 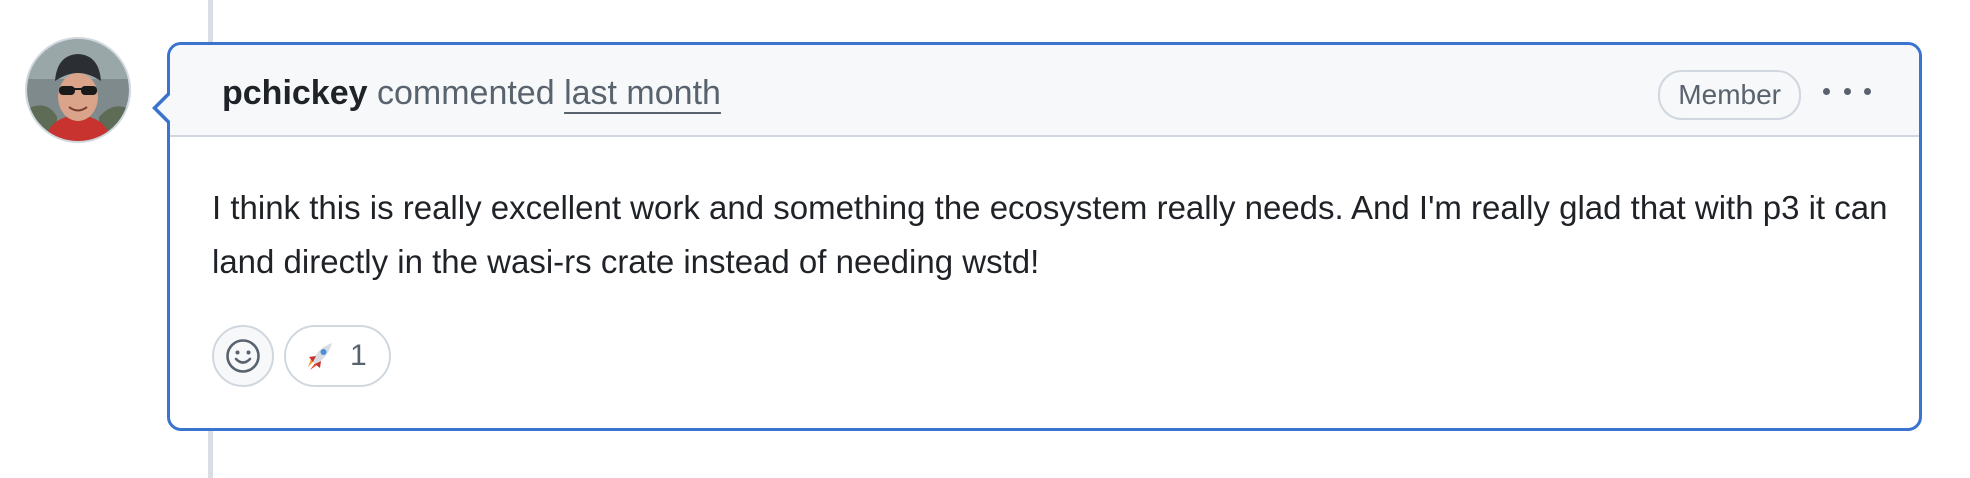 What do you see at coordinates (358, 355) in the screenshot?
I see `reaction-count: 1` at bounding box center [358, 355].